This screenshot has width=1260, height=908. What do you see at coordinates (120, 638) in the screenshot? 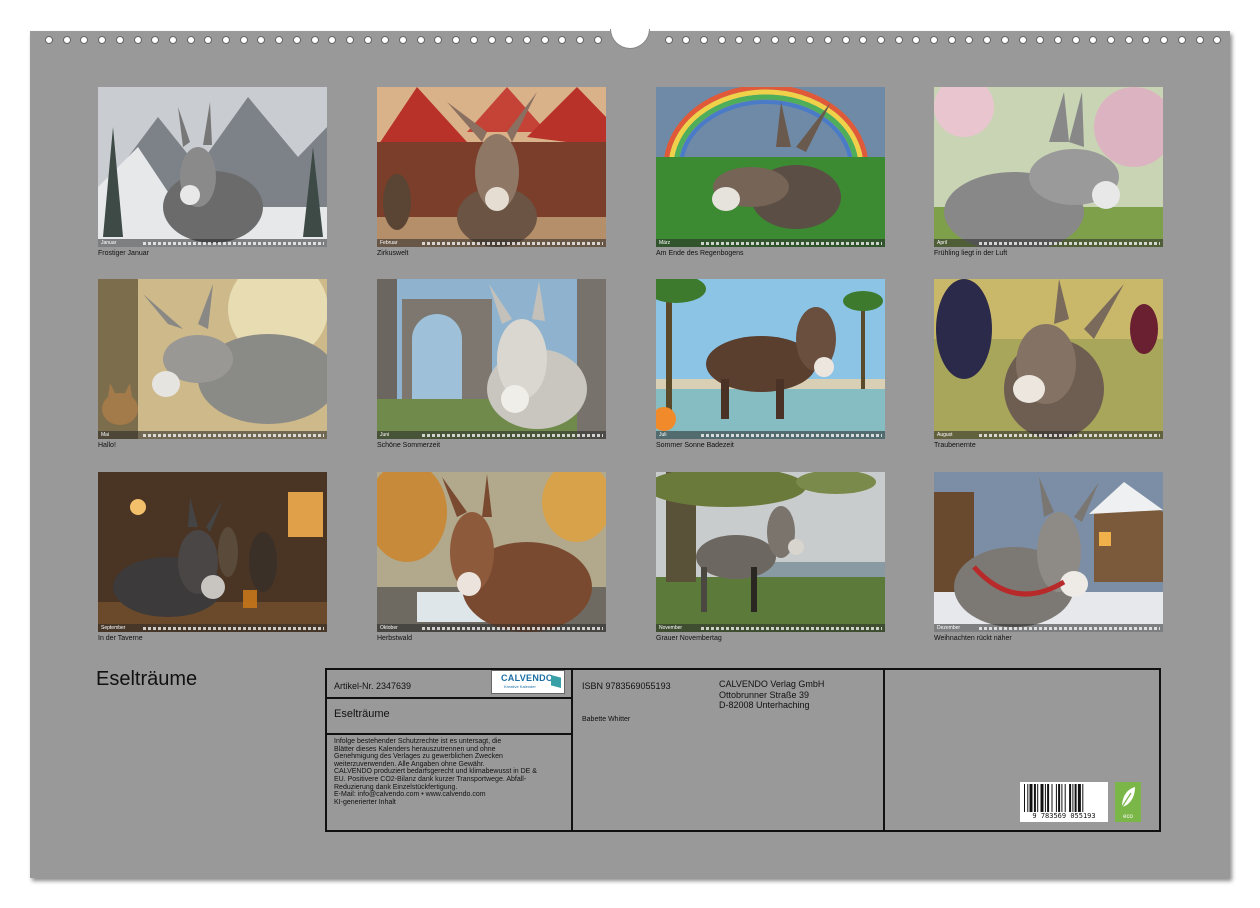
I see `month-caption: In der Taverne` at bounding box center [120, 638].